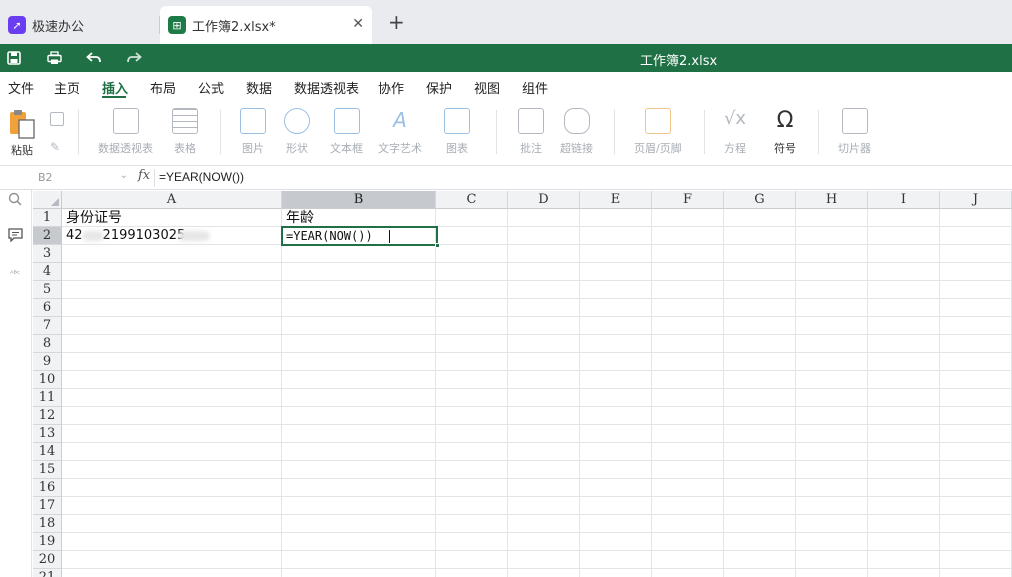 The height and width of the screenshot is (577, 1012). What do you see at coordinates (115, 87) in the screenshot?
I see `menu-insert: 插入` at bounding box center [115, 87].